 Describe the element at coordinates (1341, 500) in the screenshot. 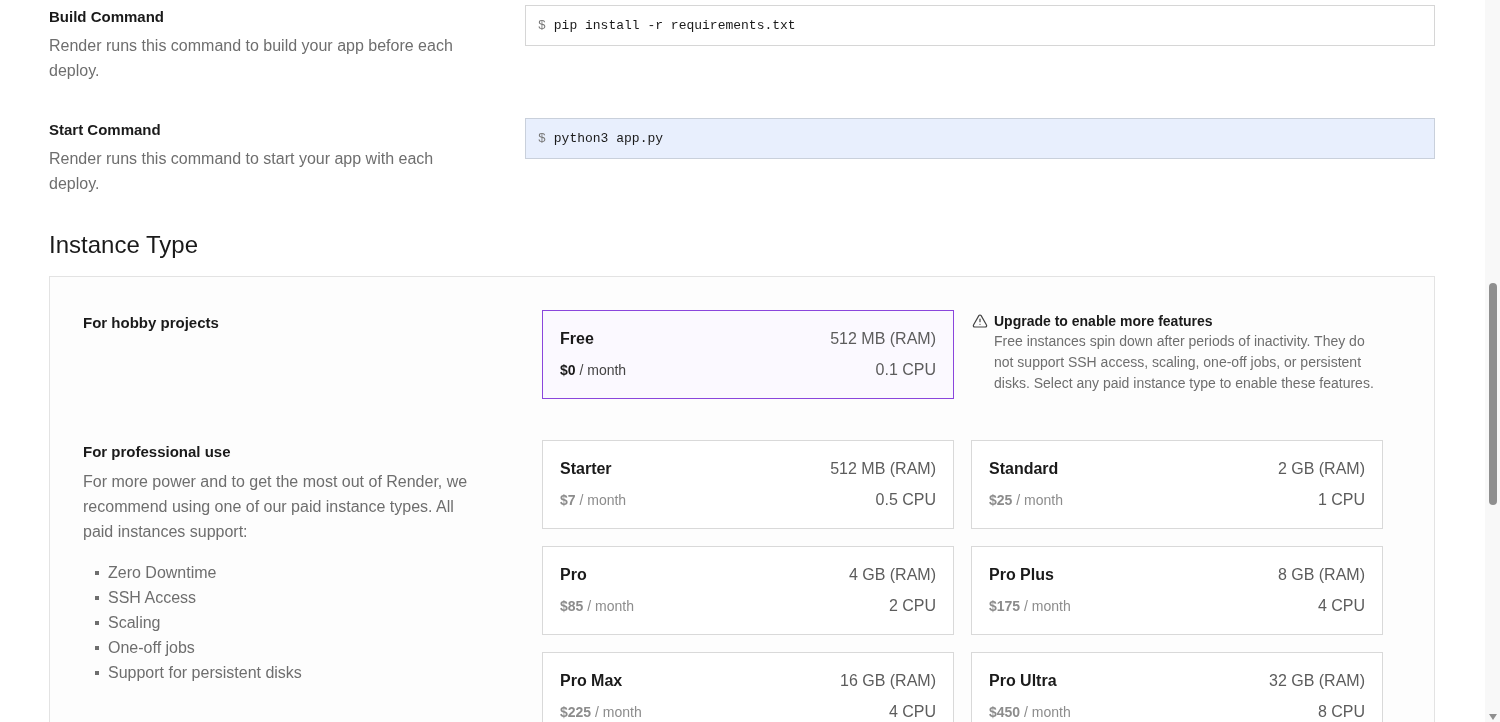

I see `cpu-text: 1 CPU` at that location.